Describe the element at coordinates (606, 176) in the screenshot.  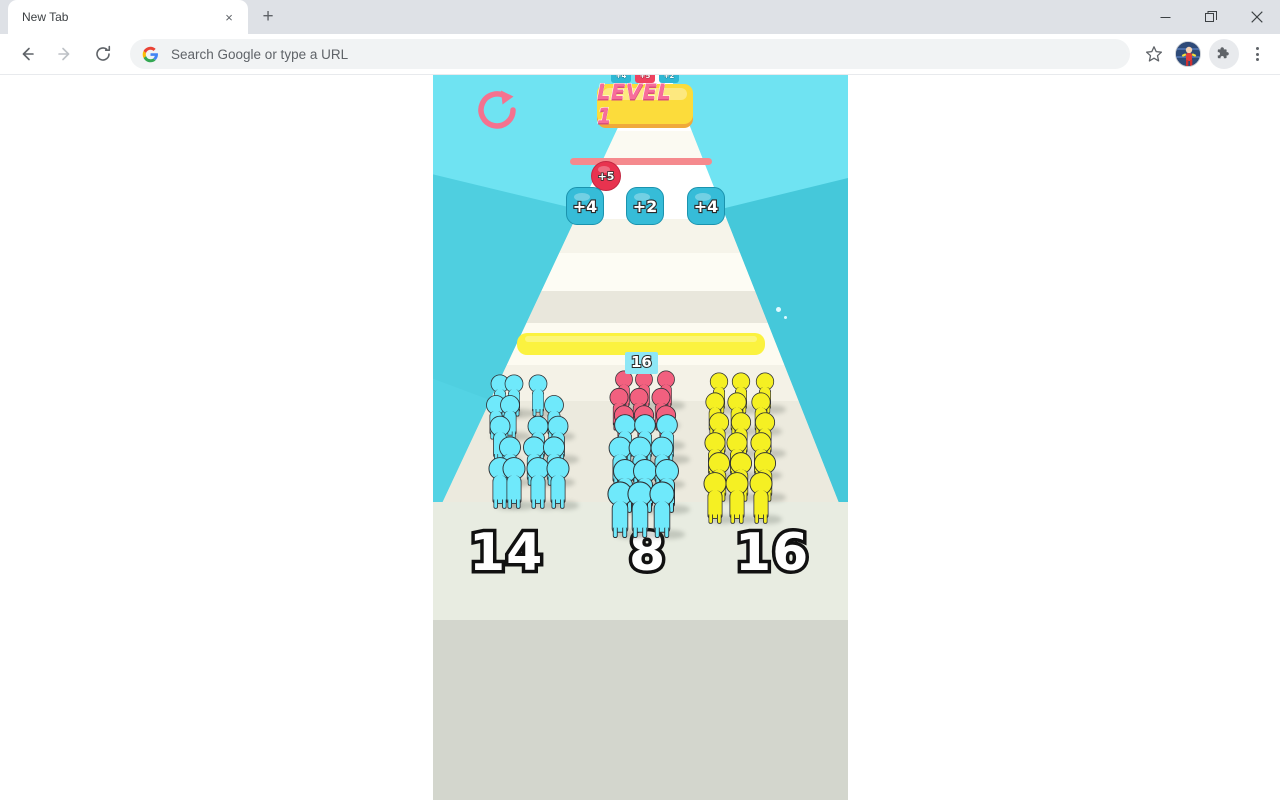
I see `red-gate-label: +5` at that location.